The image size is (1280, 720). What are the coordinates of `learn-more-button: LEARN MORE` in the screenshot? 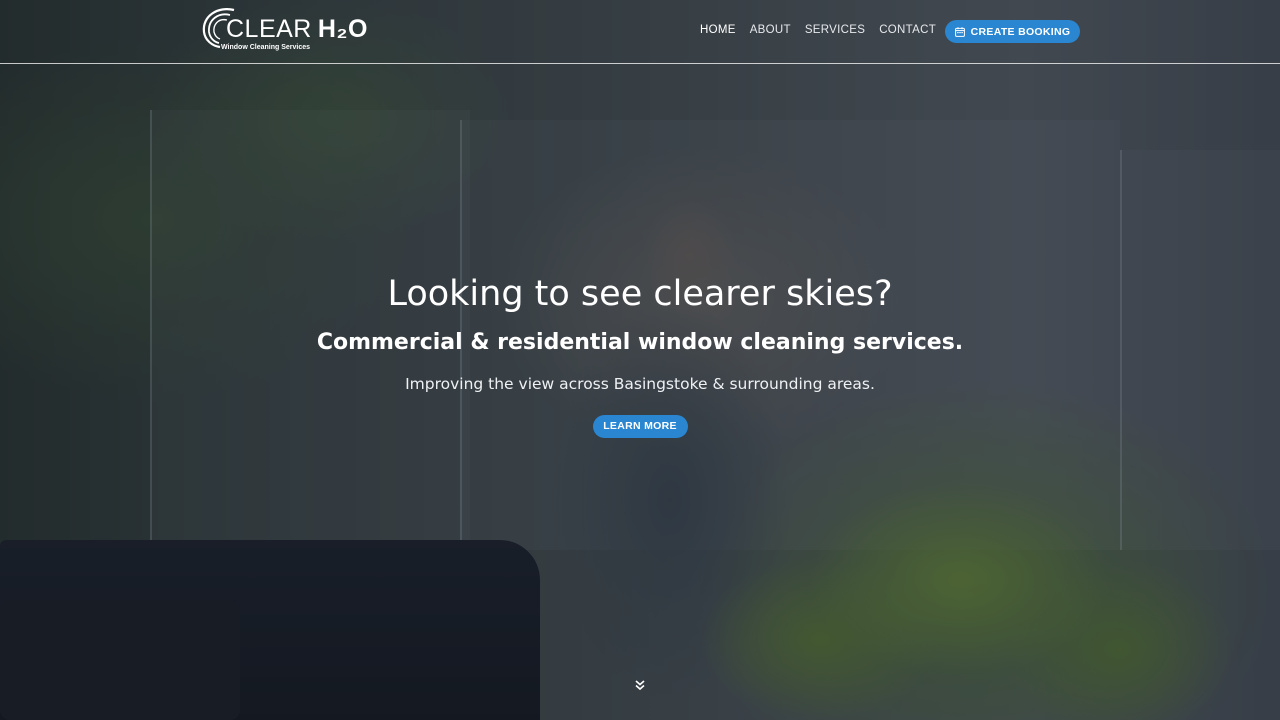 It's located at (640, 426).